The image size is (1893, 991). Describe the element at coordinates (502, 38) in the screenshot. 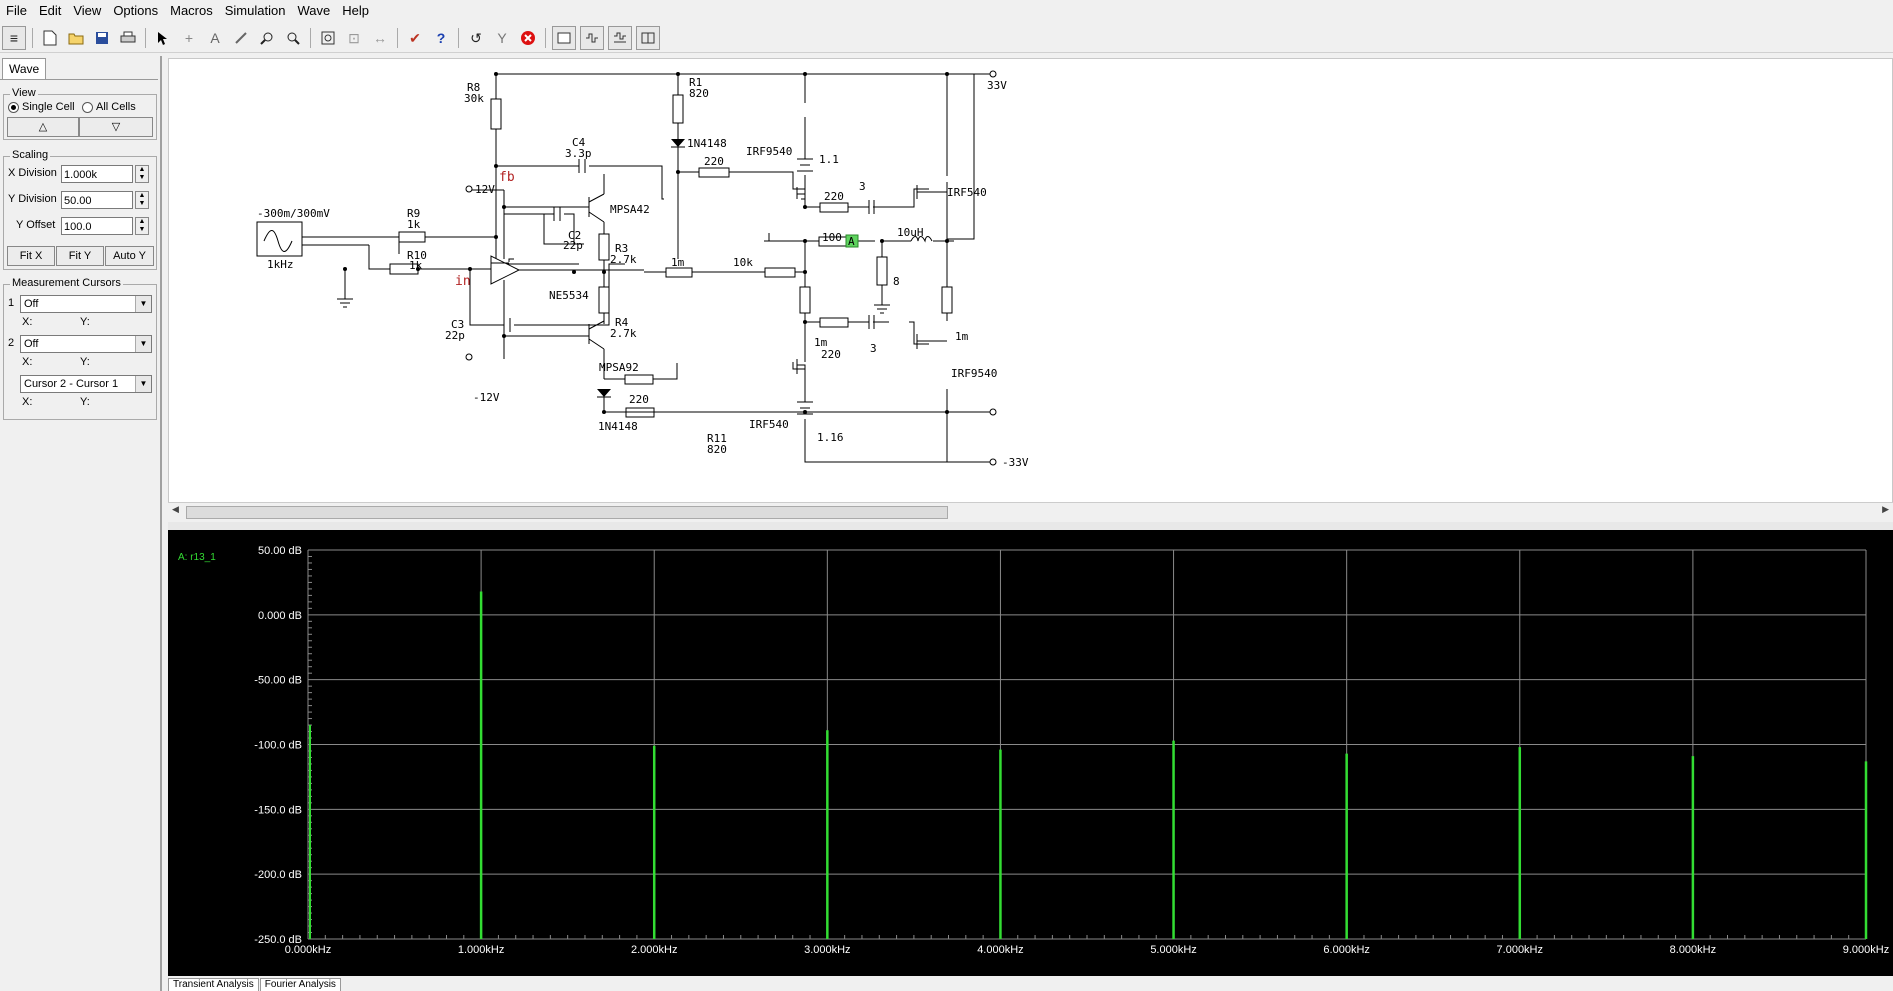

I see `tool-icon: Y` at that location.